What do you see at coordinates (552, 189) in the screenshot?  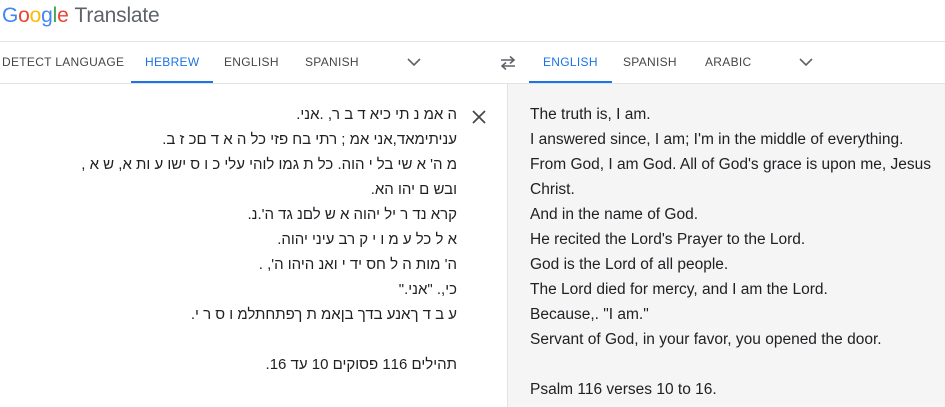 I see `translation-line: Christ.` at bounding box center [552, 189].